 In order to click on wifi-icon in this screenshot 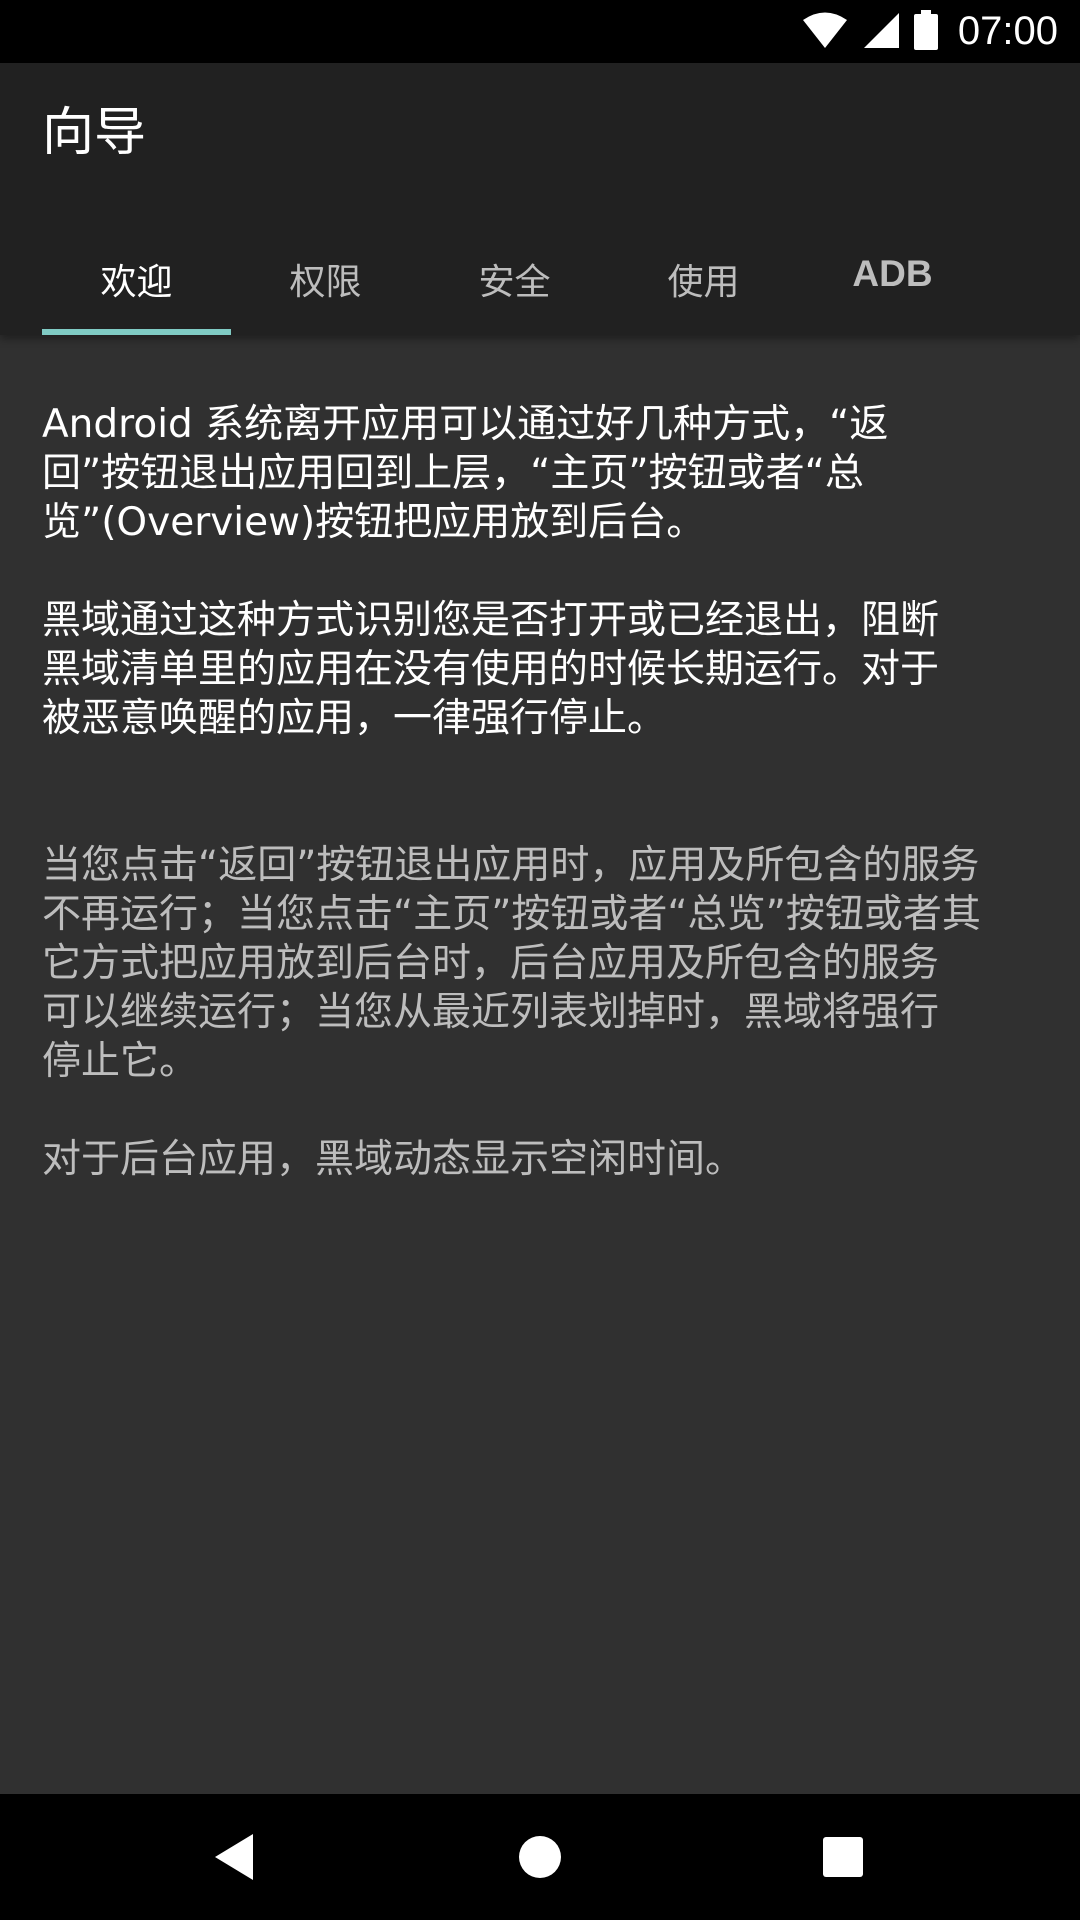, I will do `click(825, 32)`.